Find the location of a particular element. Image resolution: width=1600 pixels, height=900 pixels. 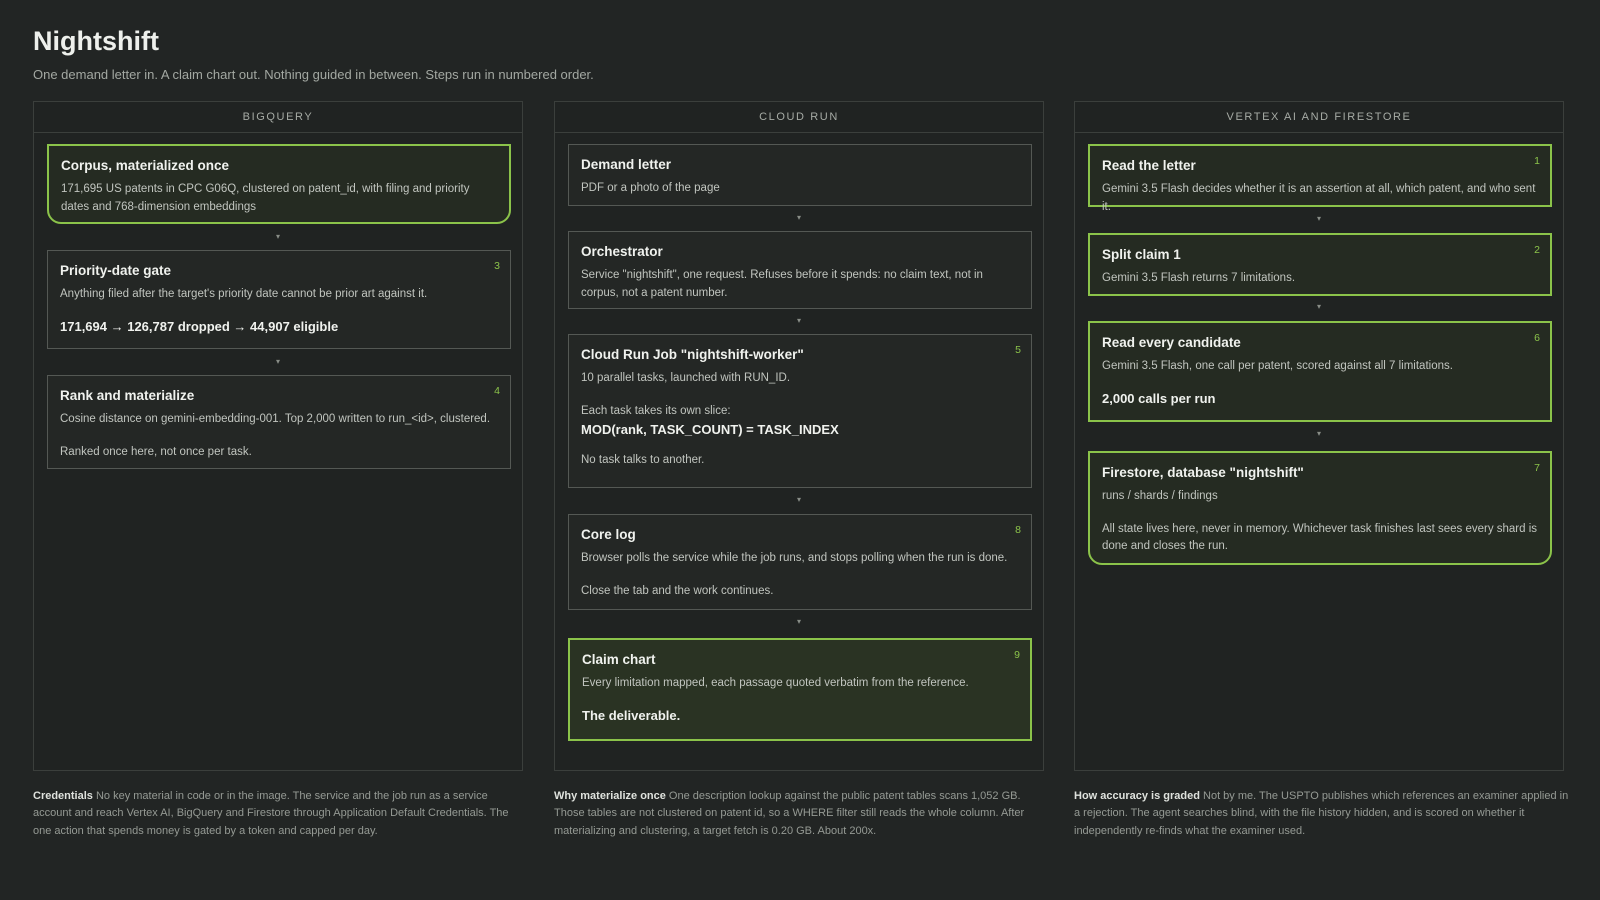

column-header-vertex-firestore: VERTEX AI AND FIRESTORE is located at coordinates (1319, 117).